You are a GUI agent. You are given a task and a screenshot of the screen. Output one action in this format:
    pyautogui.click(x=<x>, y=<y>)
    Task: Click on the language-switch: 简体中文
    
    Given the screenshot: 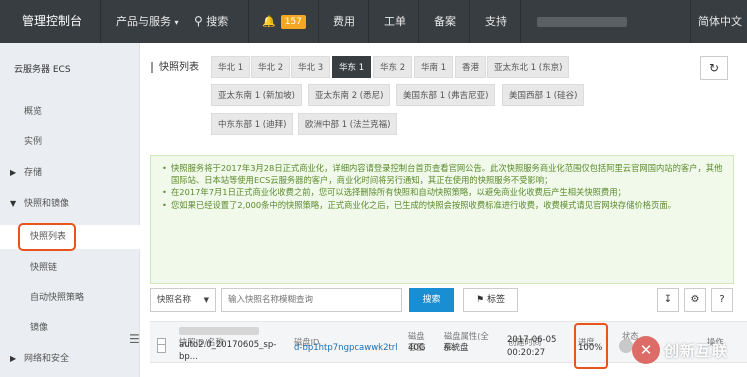 What is the action you would take?
    pyautogui.click(x=720, y=21)
    